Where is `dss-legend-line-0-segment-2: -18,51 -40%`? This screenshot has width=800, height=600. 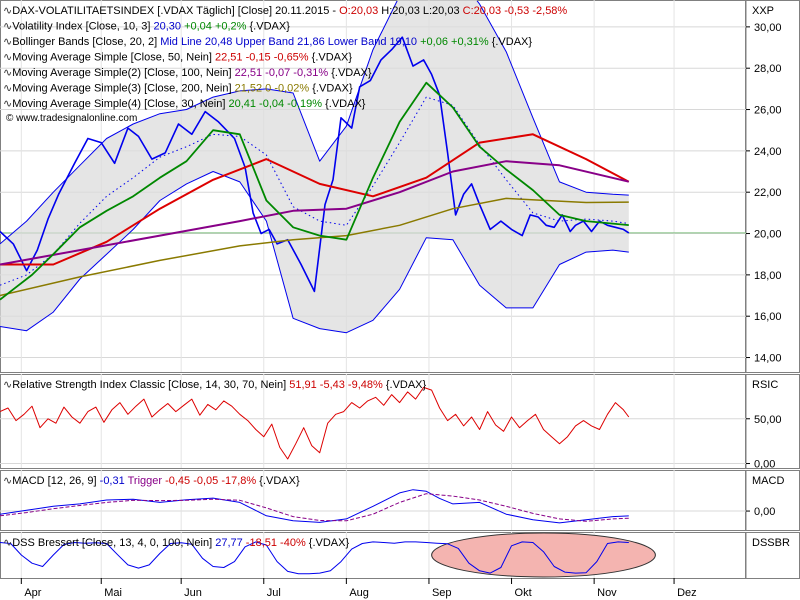 dss-legend-line-0-segment-2: -18,51 -40% is located at coordinates (276, 543).